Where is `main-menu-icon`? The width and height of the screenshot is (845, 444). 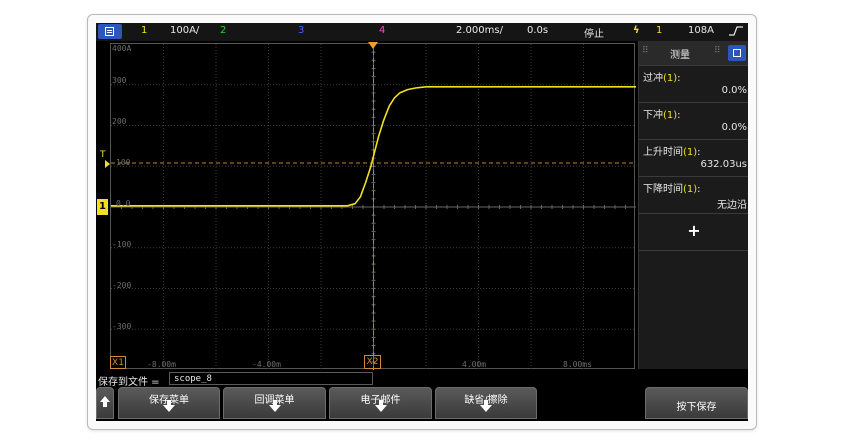
main-menu-icon is located at coordinates (110, 31).